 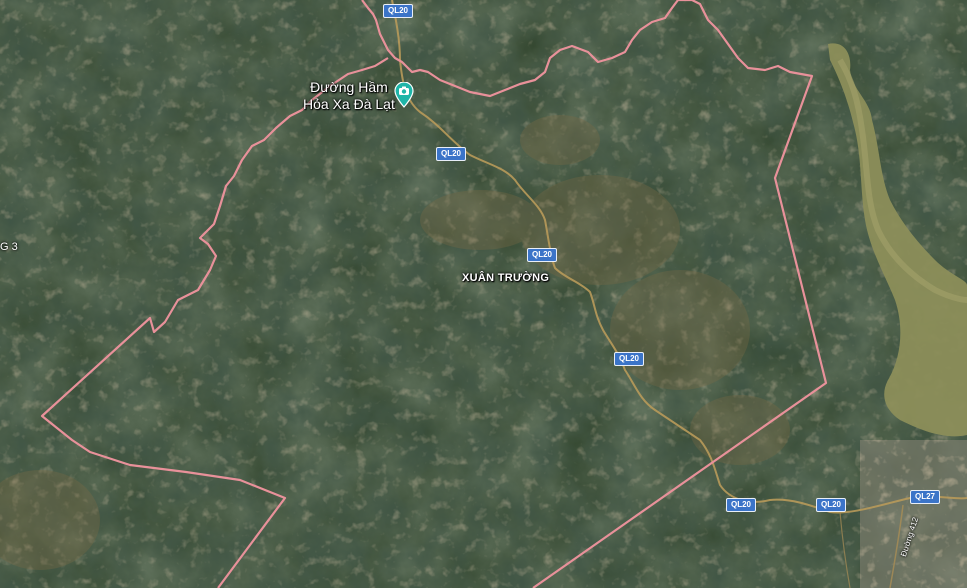 I want to click on route-shield-ql27: QL27, so click(x=925, y=497).